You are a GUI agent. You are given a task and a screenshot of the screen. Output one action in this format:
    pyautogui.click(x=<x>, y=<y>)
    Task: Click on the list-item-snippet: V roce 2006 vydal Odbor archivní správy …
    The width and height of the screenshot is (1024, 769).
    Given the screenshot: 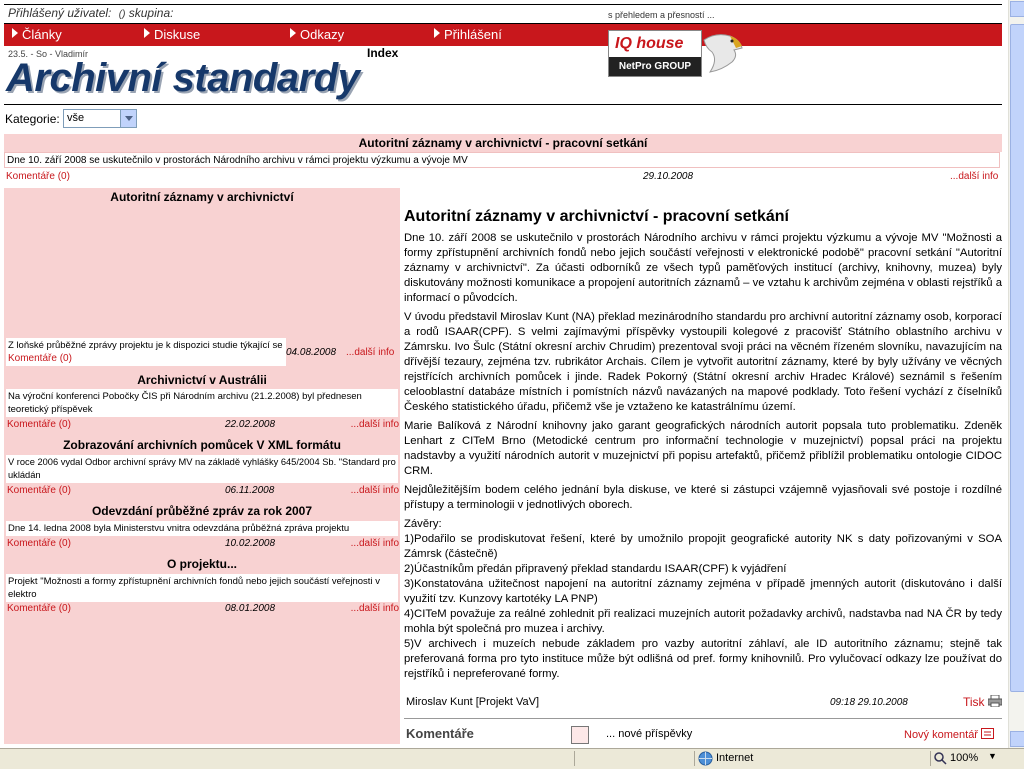 What is the action you would take?
    pyautogui.click(x=202, y=469)
    